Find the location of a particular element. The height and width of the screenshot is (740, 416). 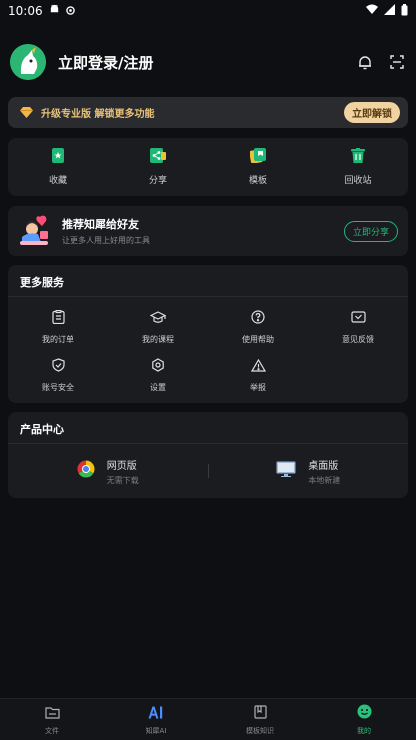

book-icon is located at coordinates (260, 713).